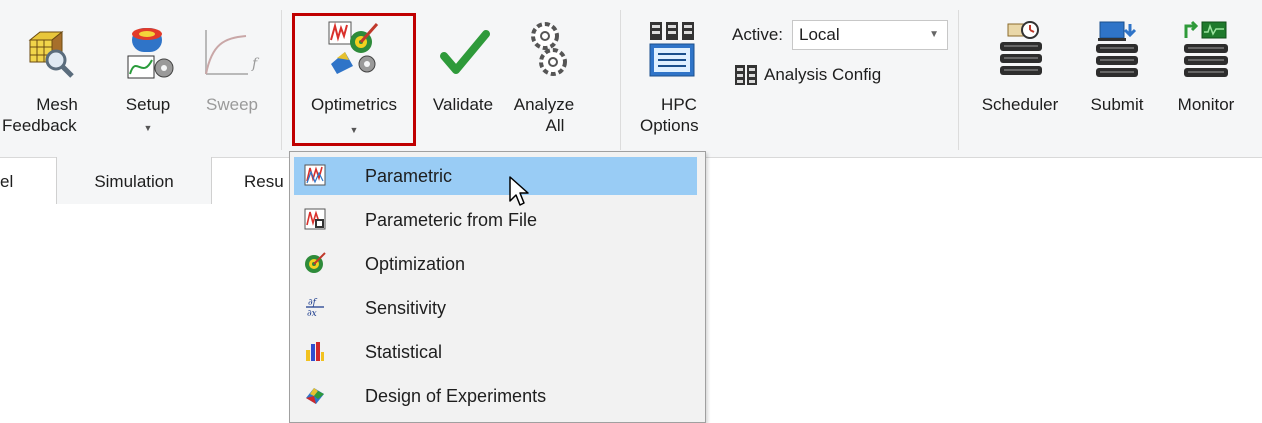  I want to click on submit-label: Submit, so click(1117, 104).